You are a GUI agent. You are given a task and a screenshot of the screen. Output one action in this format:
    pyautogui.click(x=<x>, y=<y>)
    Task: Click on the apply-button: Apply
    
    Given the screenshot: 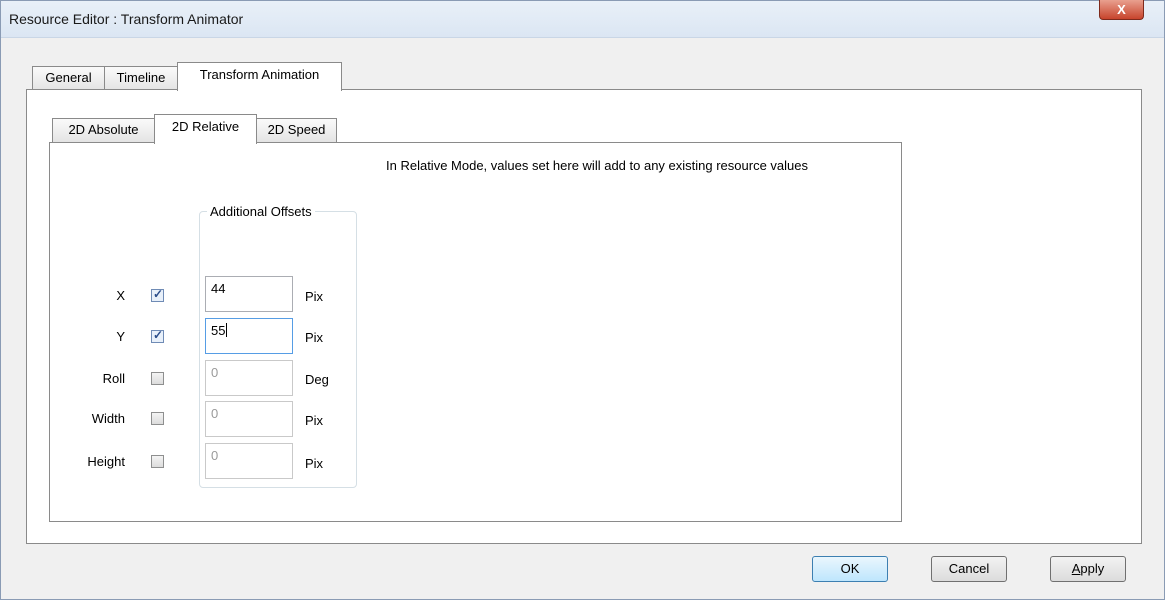 What is the action you would take?
    pyautogui.click(x=1088, y=569)
    